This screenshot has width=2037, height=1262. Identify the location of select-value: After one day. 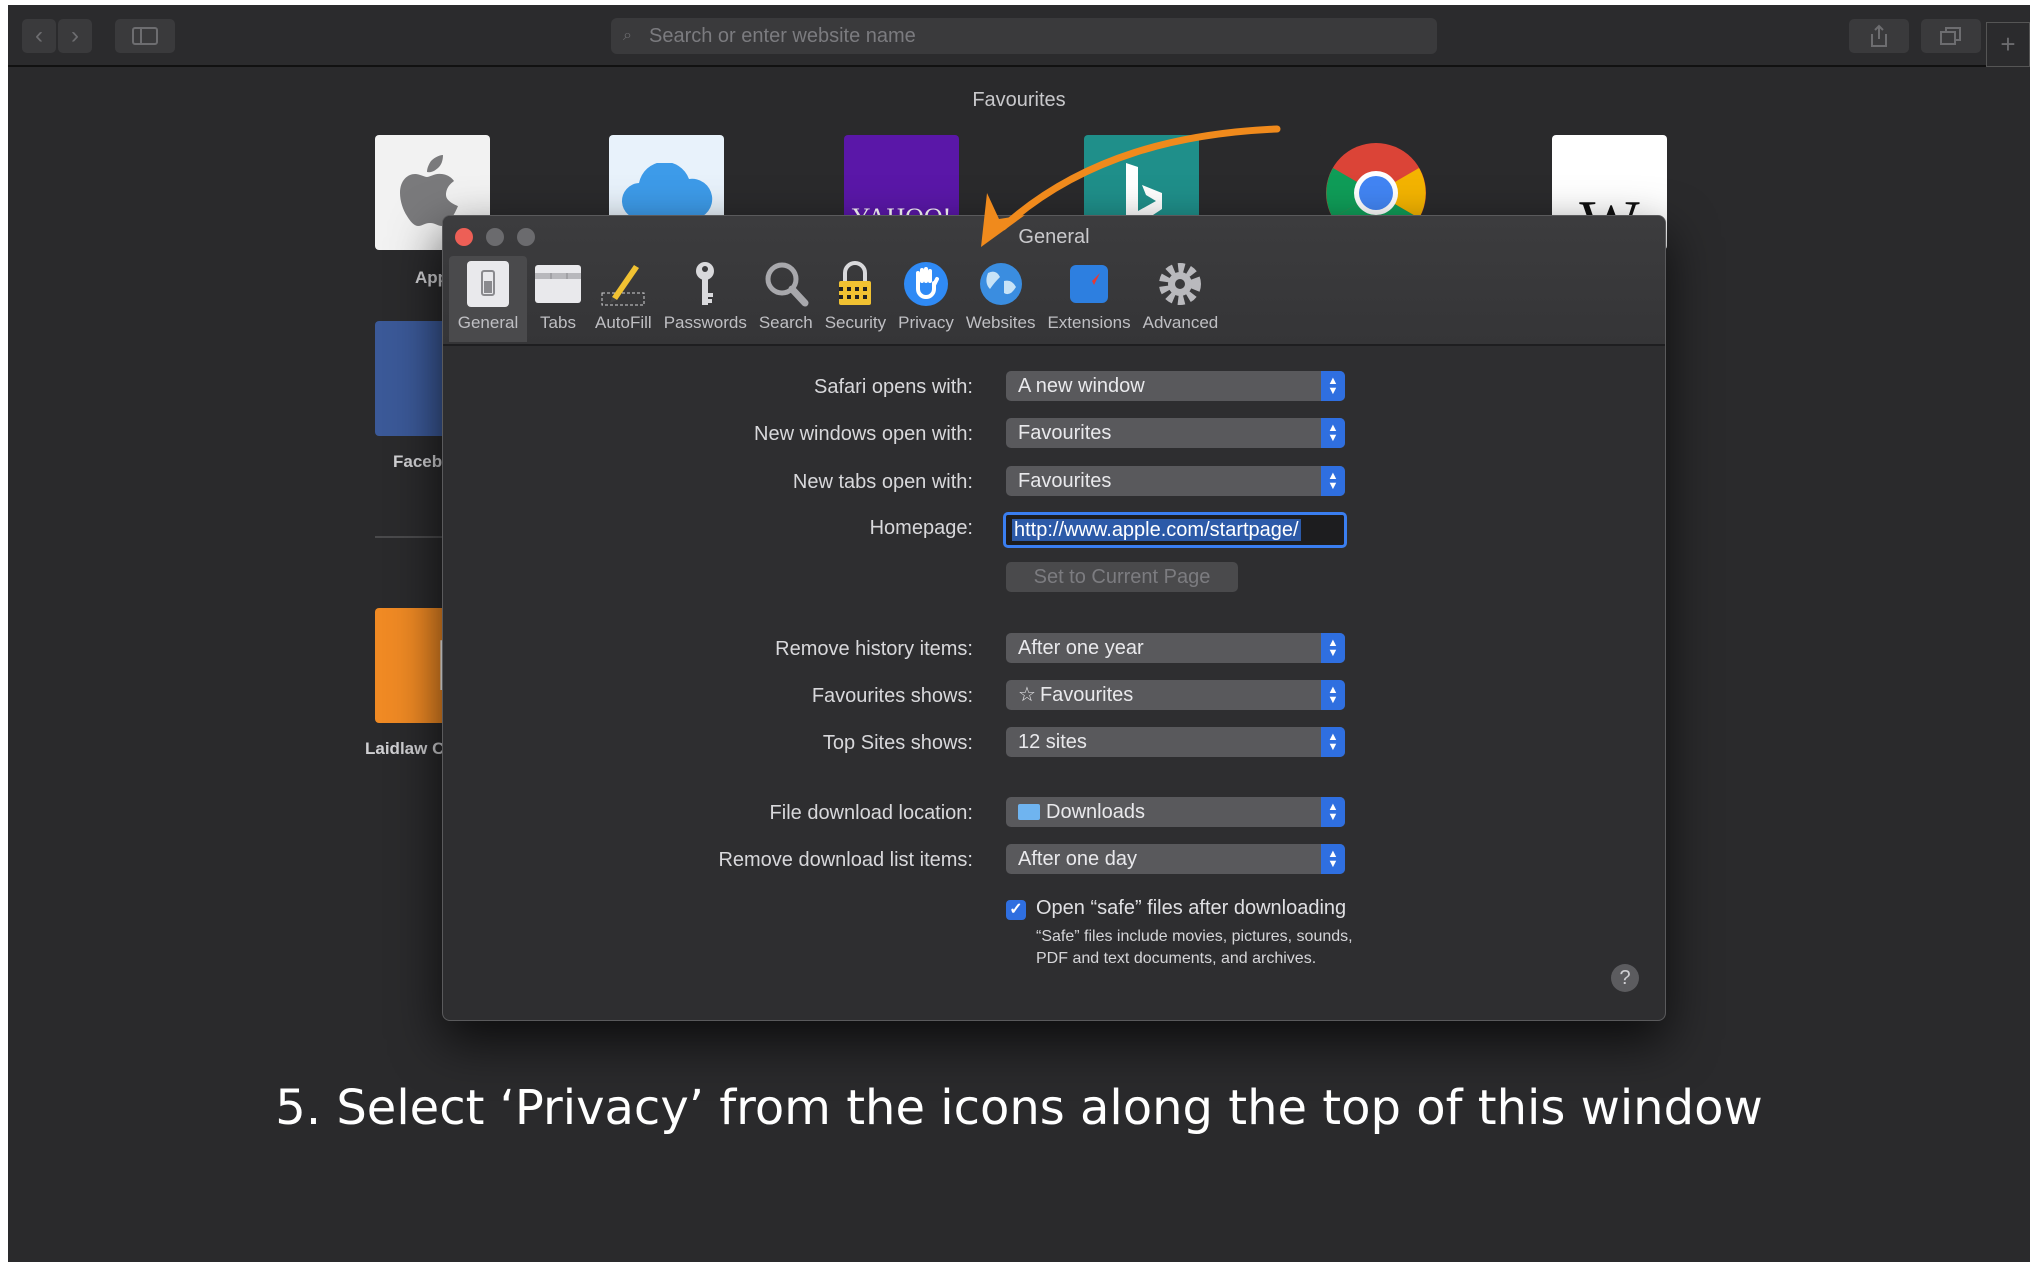
(1077, 859).